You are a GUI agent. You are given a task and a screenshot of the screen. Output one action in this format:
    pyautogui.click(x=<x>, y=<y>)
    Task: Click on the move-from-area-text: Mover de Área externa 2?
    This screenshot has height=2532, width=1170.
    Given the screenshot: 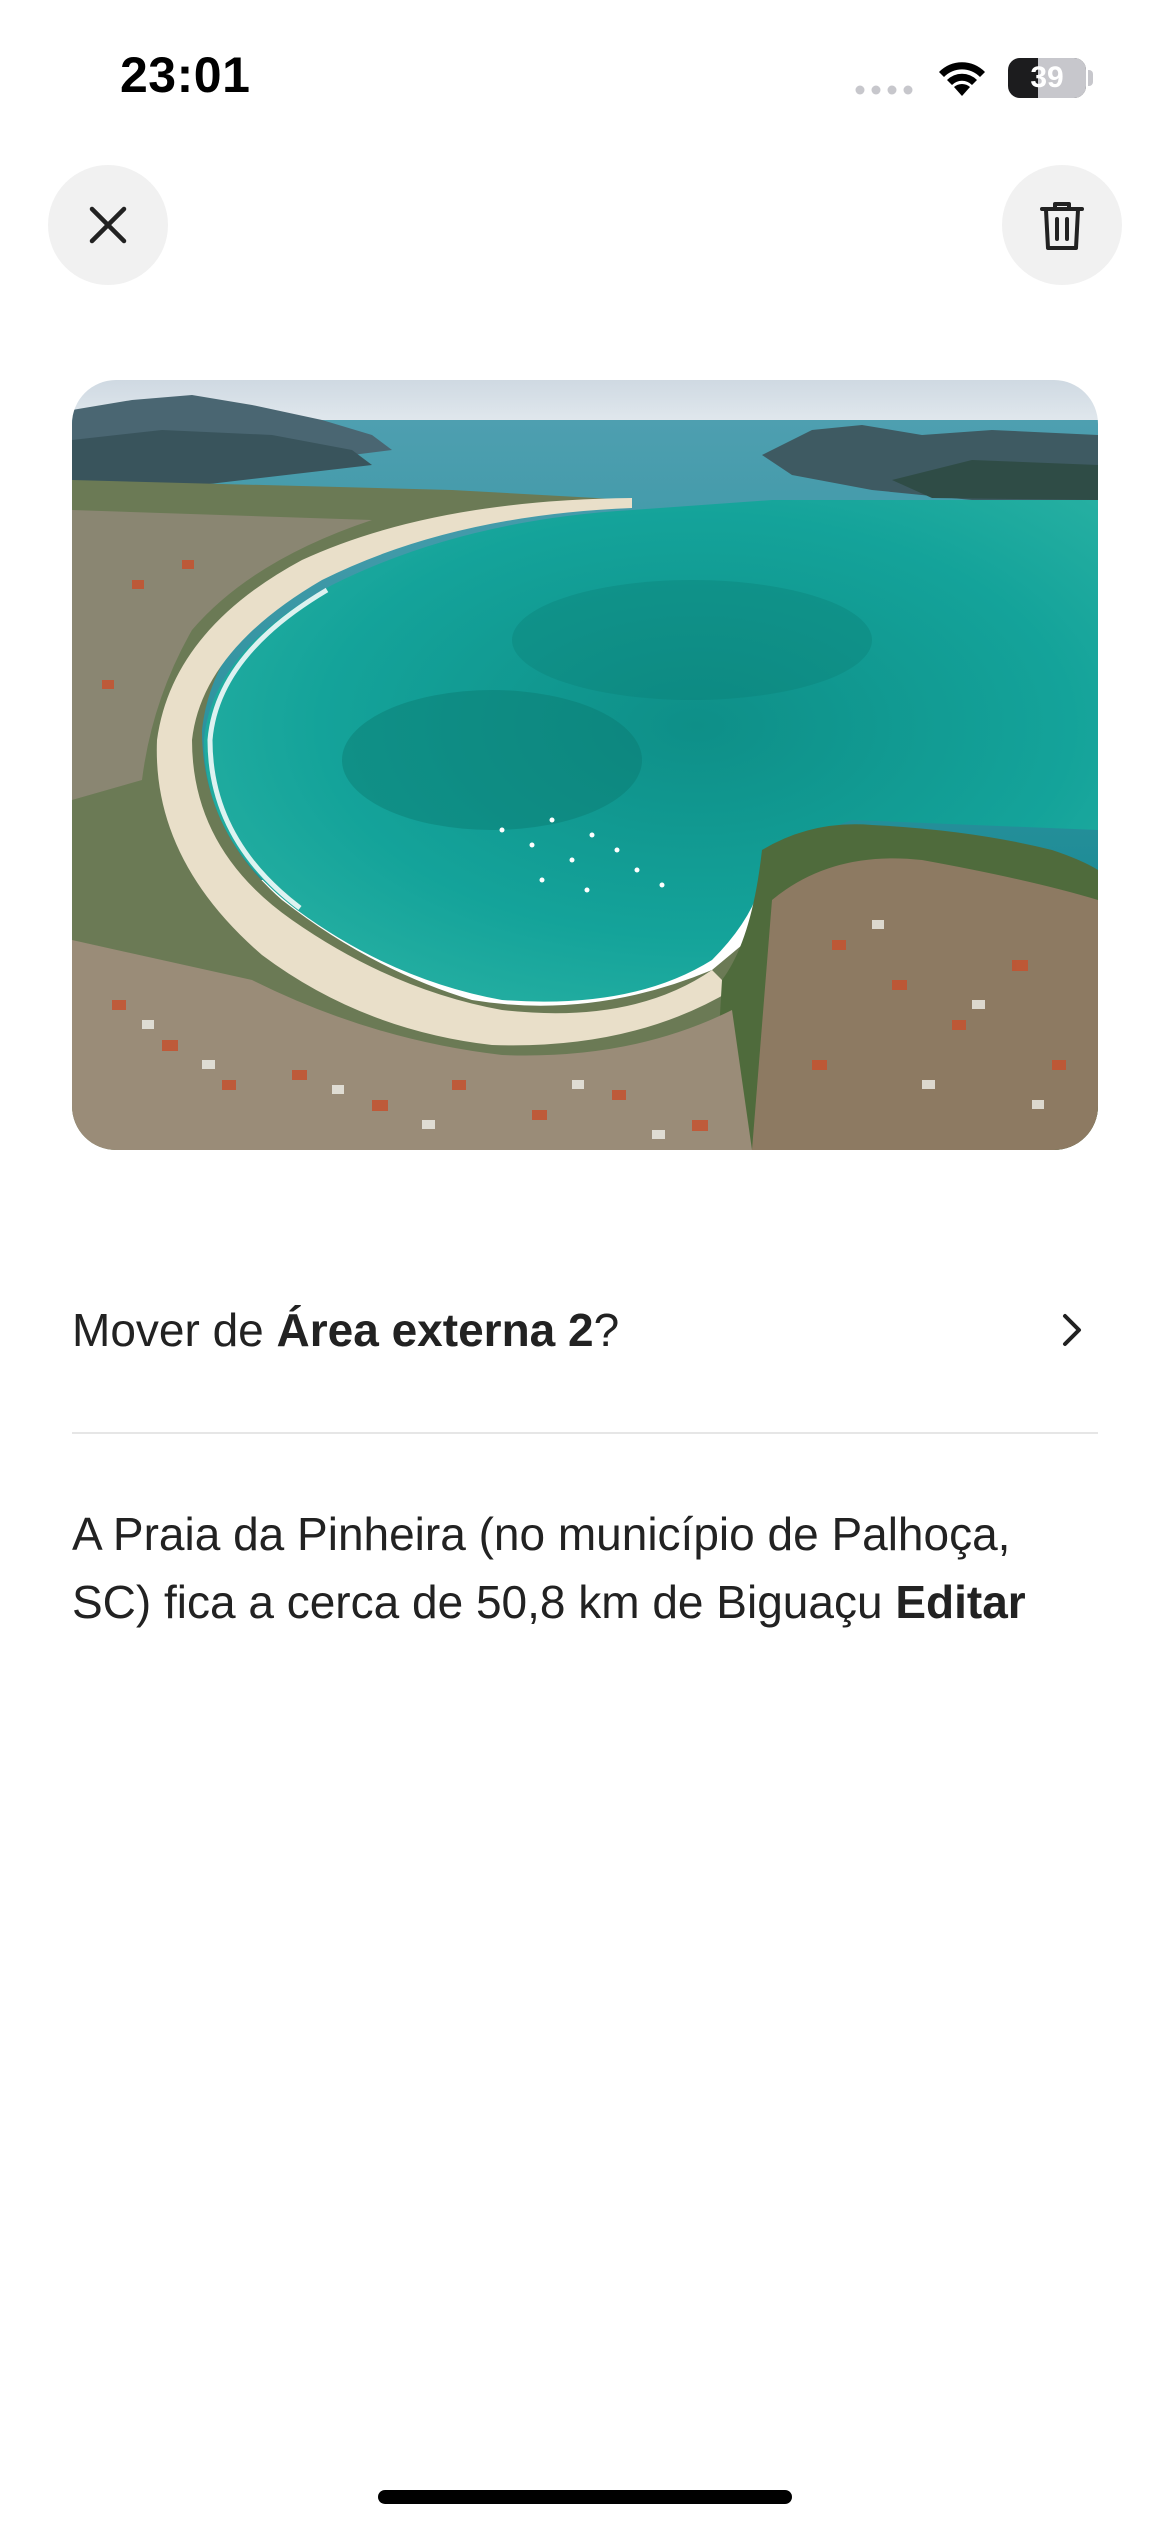 What is the action you would take?
    pyautogui.click(x=562, y=1330)
    